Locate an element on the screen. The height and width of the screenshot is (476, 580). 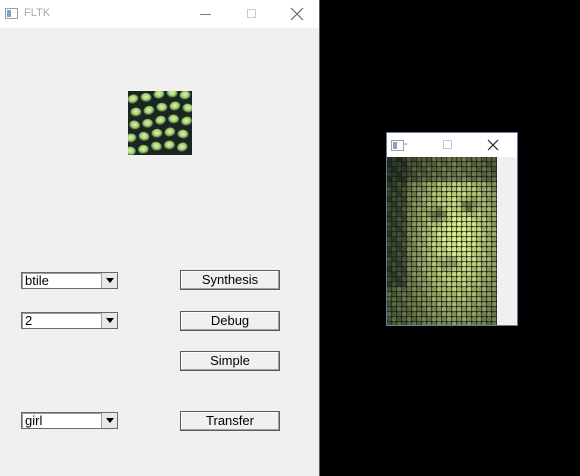
target-choice-value: girl is located at coordinates (34, 420).